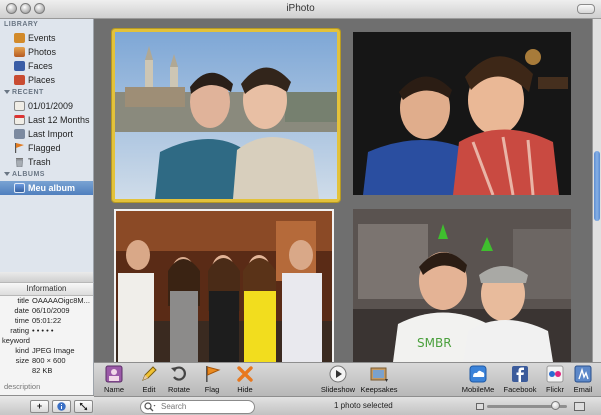 This screenshot has height=415, width=601. I want to click on sidebar-item-trash: Trash, so click(46, 162).